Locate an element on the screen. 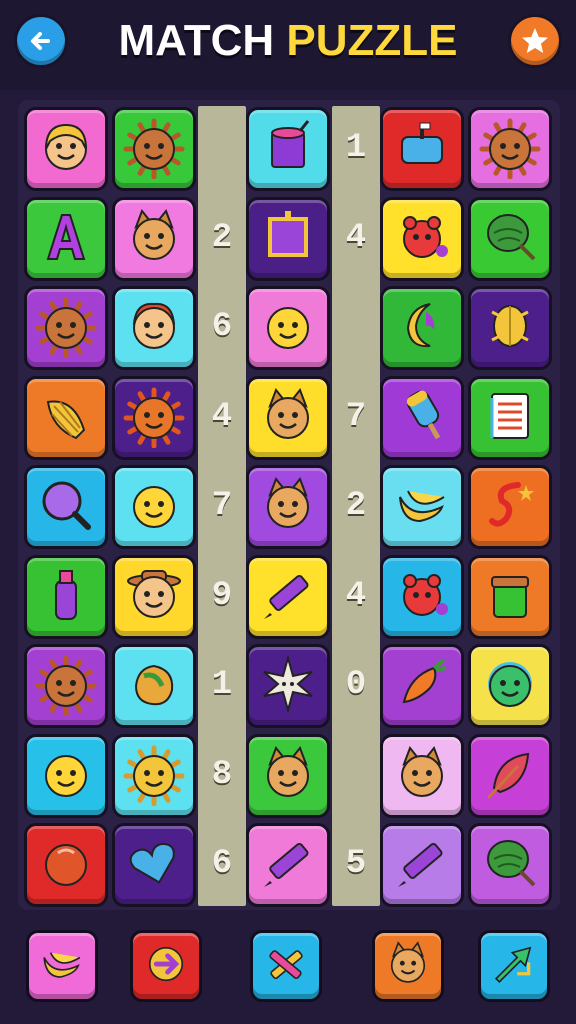 This screenshot has height=1024, width=576. letter-a-icon is located at coordinates (66, 239).